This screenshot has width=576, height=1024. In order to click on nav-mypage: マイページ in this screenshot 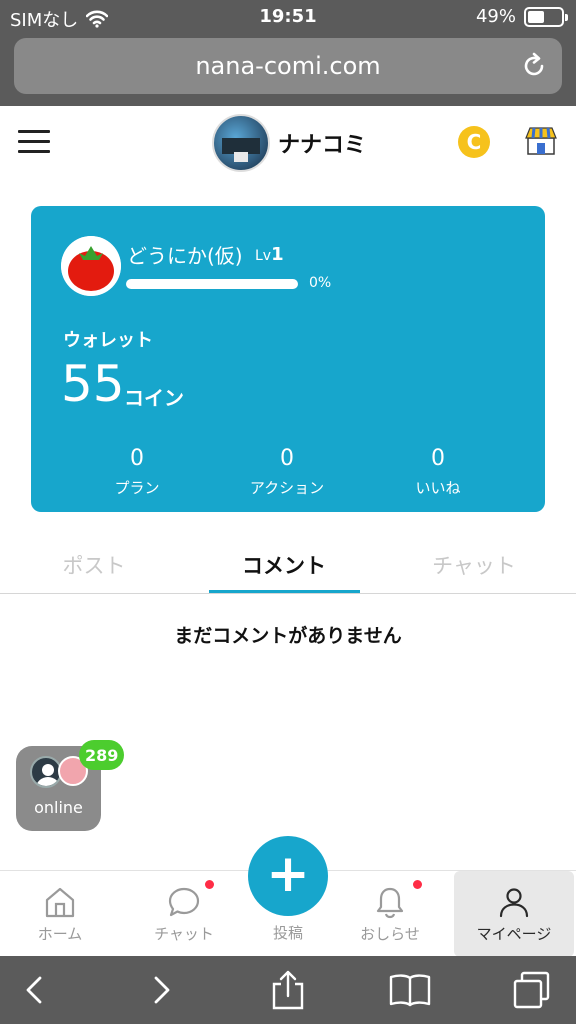, I will do `click(514, 914)`.